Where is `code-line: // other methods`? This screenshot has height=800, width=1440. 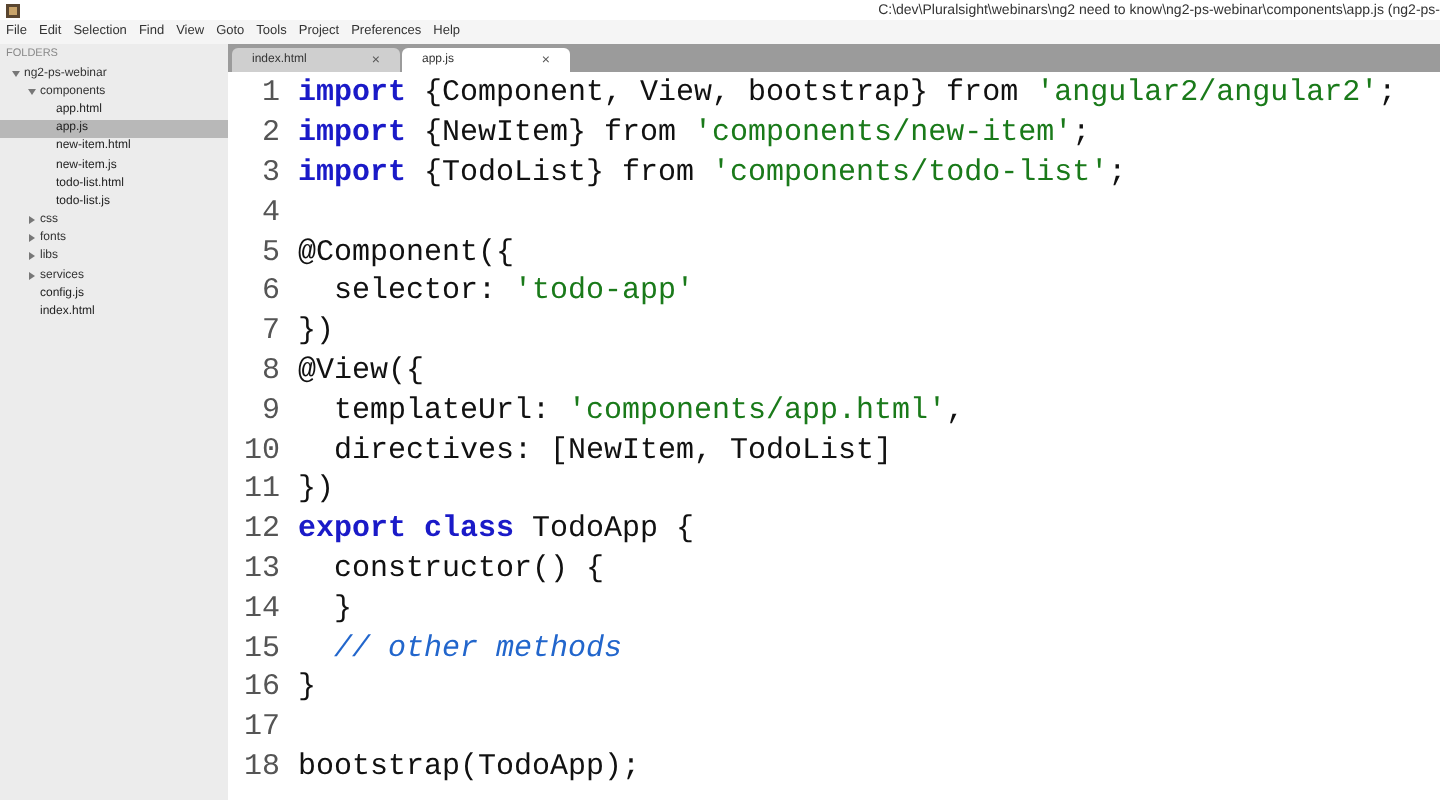
code-line: // other methods is located at coordinates (477, 648).